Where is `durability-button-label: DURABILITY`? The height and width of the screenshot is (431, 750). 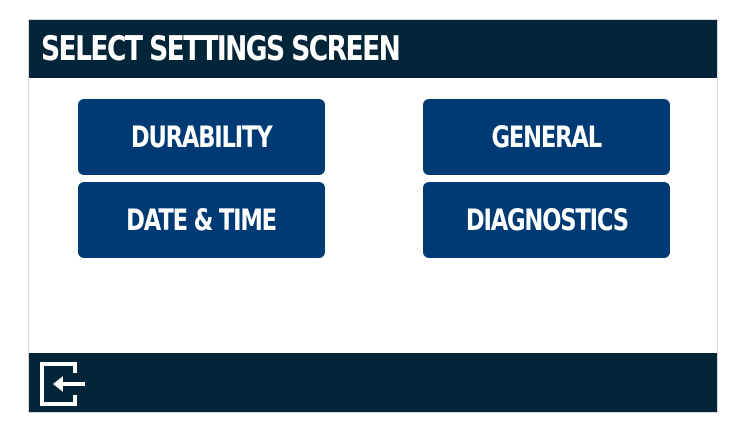
durability-button-label: DURABILITY is located at coordinates (202, 136).